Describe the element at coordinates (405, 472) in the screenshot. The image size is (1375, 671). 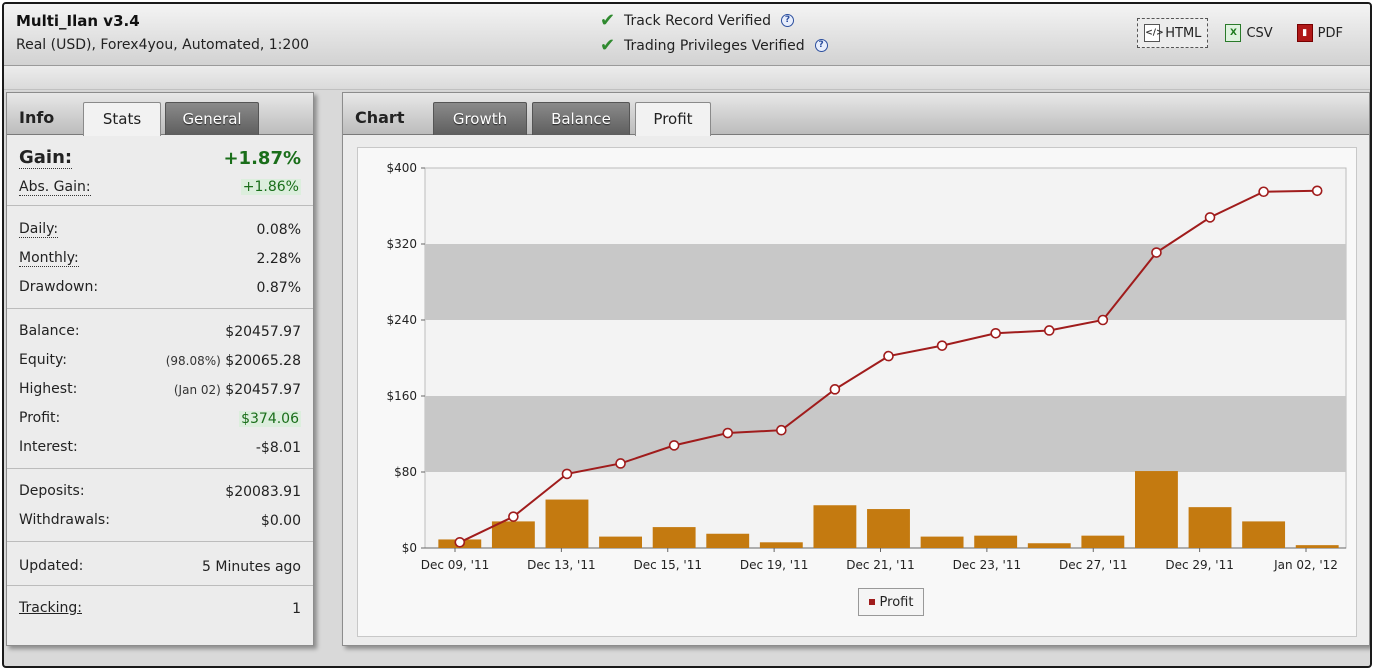
I see `y-tick-label: $80` at that location.